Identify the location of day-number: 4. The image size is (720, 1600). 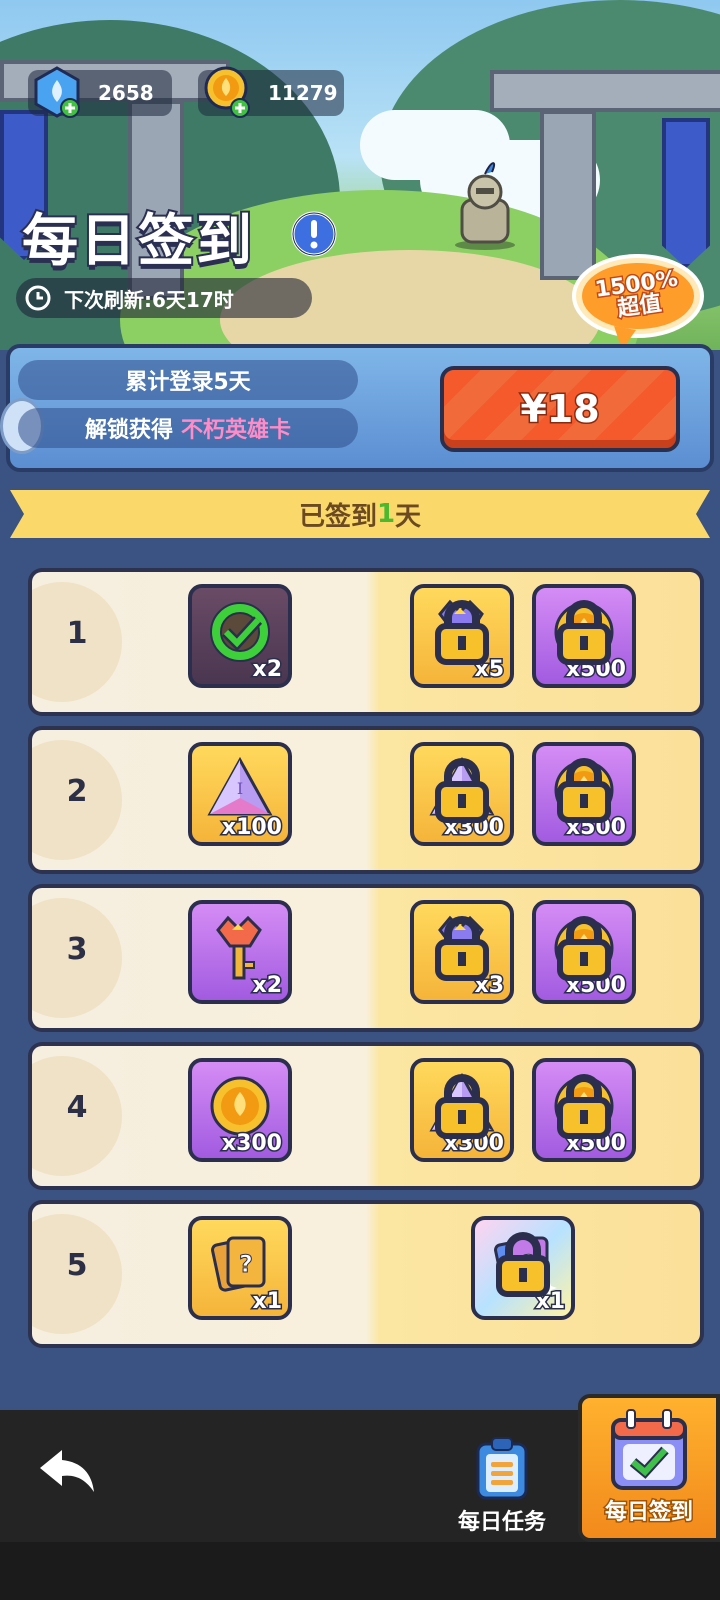
(77, 1107).